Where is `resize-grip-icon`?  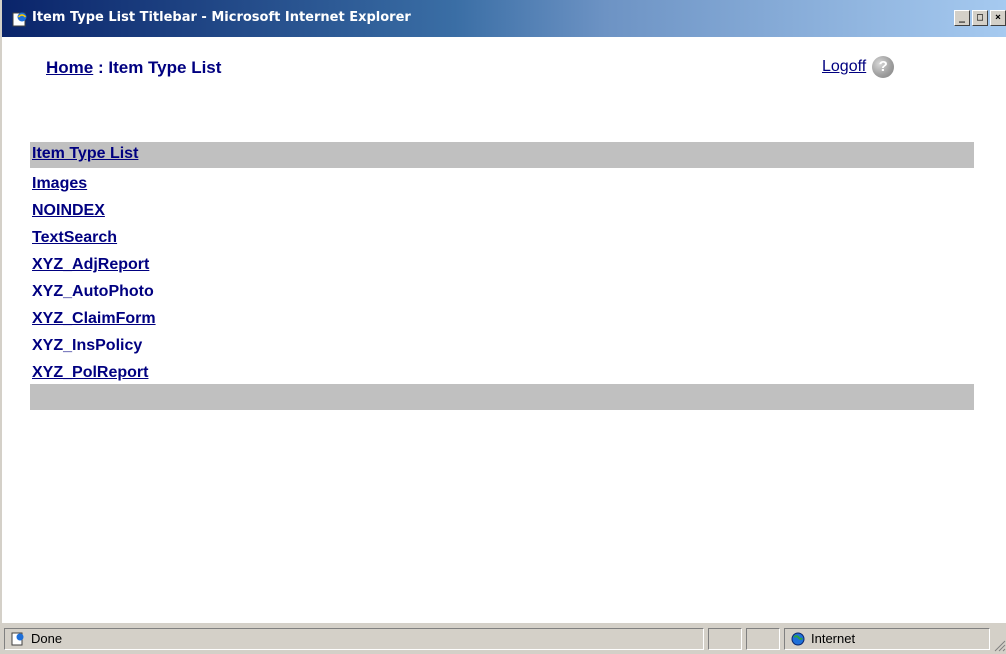
resize-grip-icon is located at coordinates (999, 645).